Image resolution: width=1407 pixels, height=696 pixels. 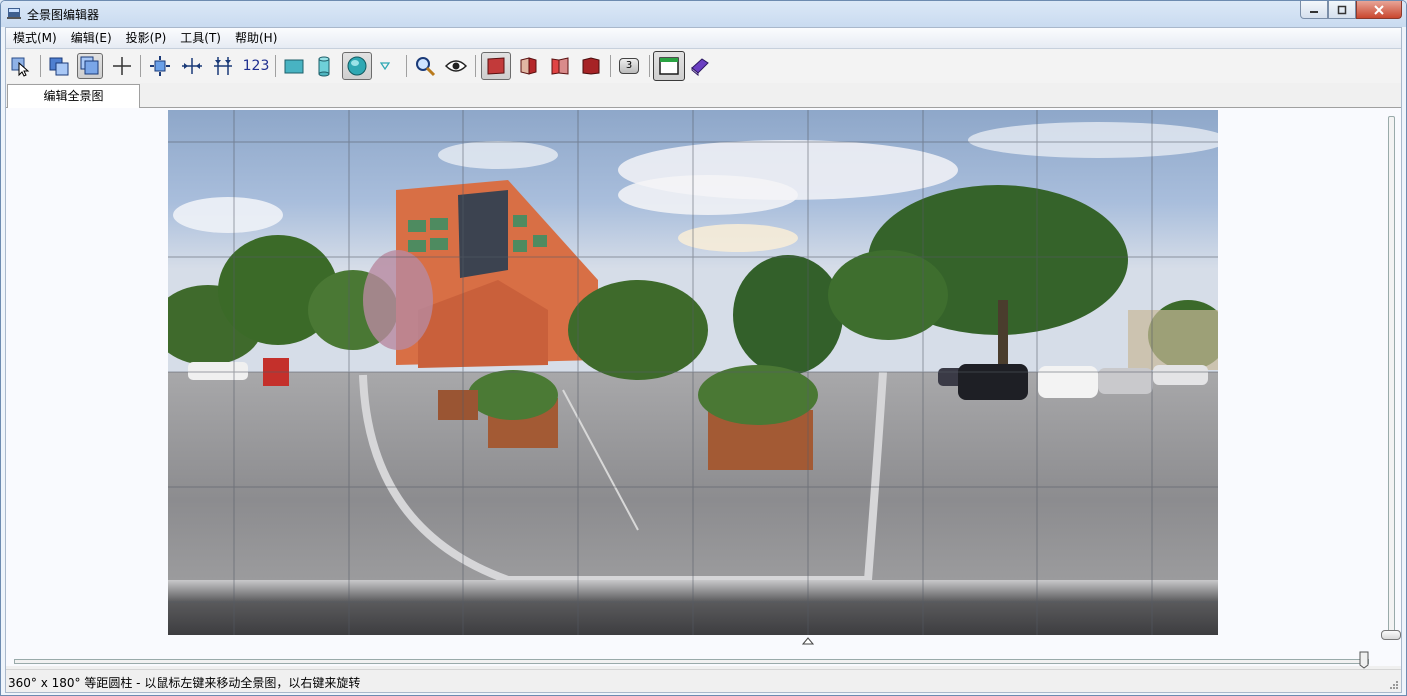 I want to click on preview-button, so click(x=456, y=66).